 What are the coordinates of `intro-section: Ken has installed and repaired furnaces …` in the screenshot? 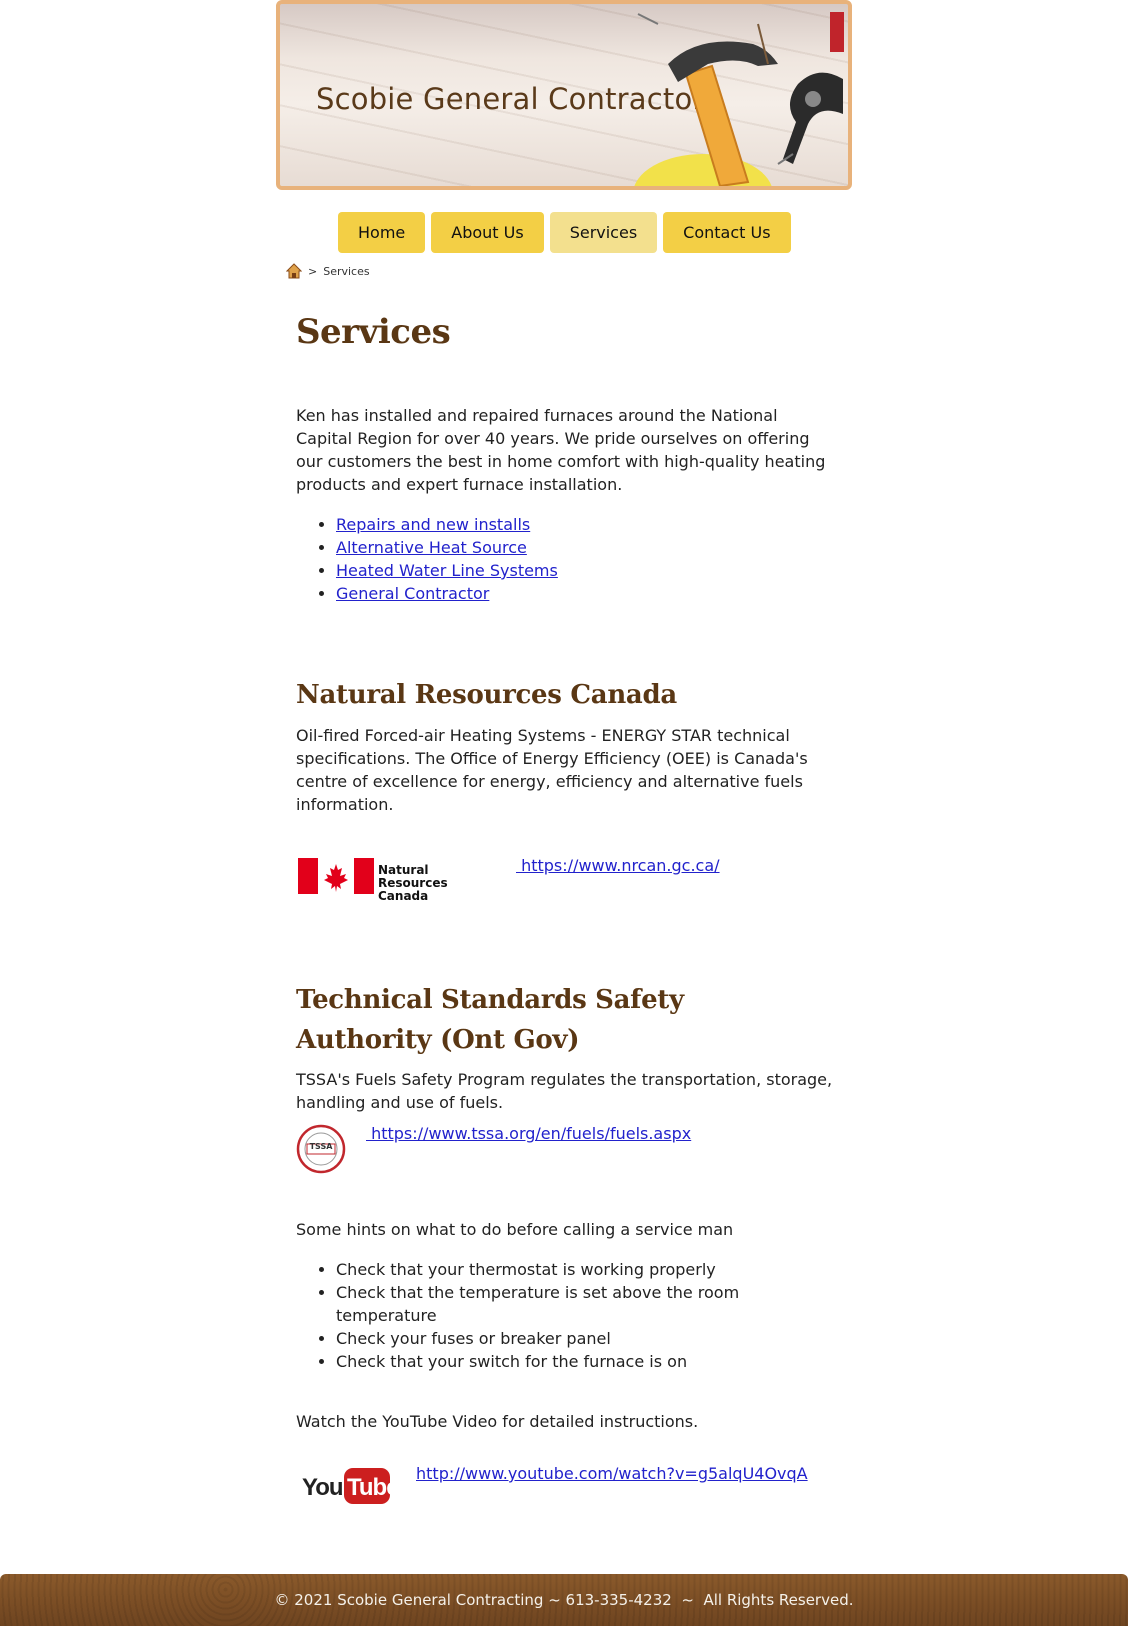 It's located at (566, 504).